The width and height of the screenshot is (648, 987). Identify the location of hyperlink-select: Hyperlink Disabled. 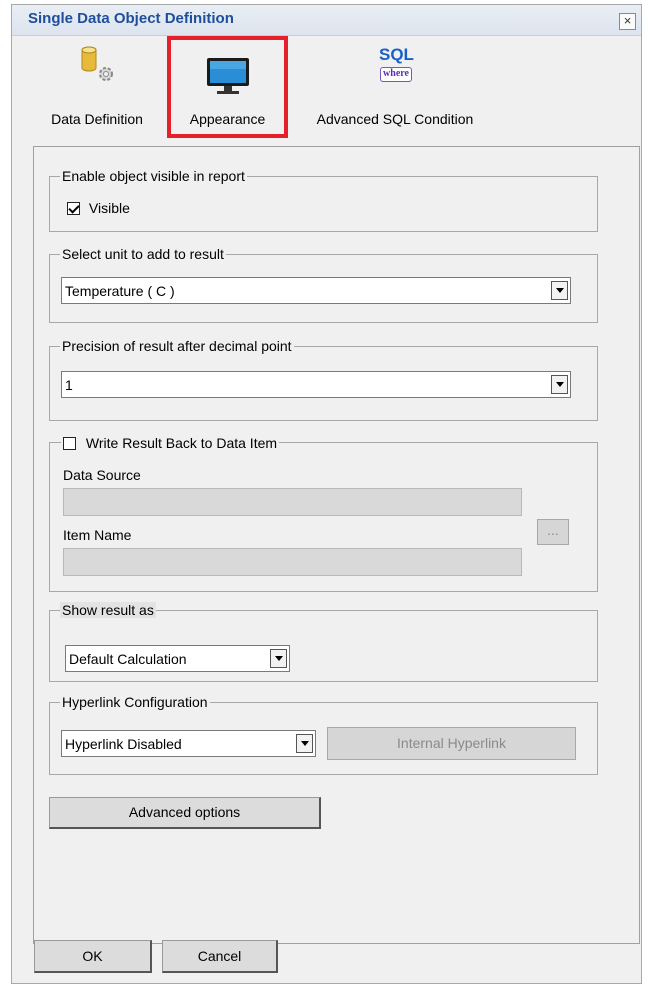
(188, 743).